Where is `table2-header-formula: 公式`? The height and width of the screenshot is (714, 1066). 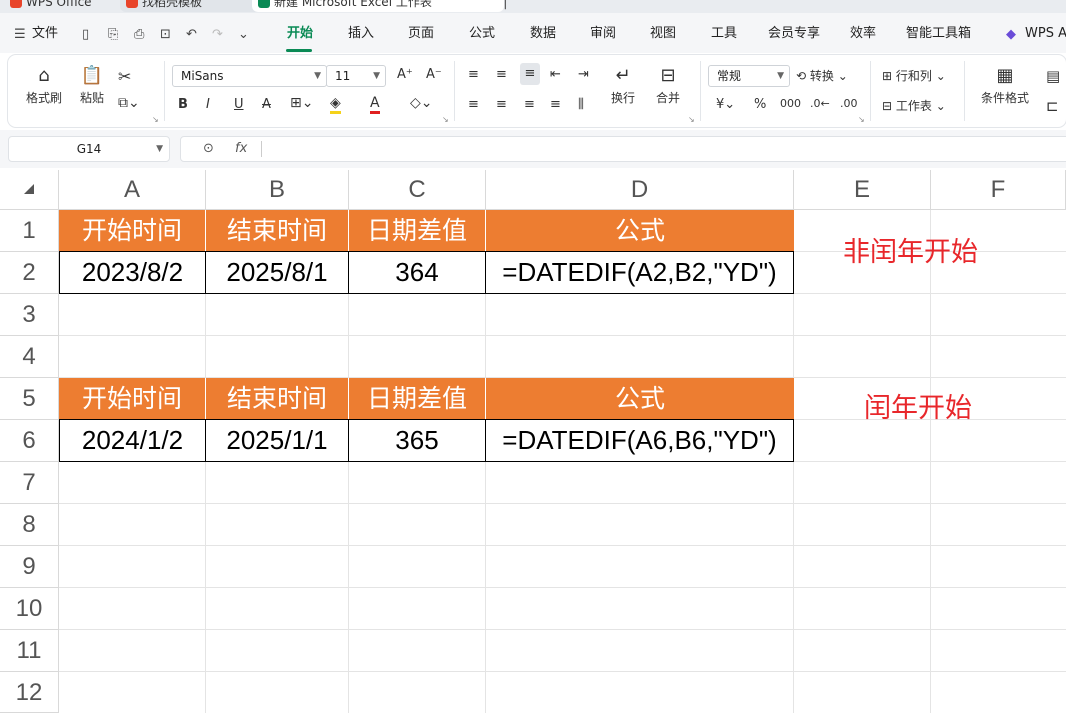
table2-header-formula: 公式 is located at coordinates (640, 399).